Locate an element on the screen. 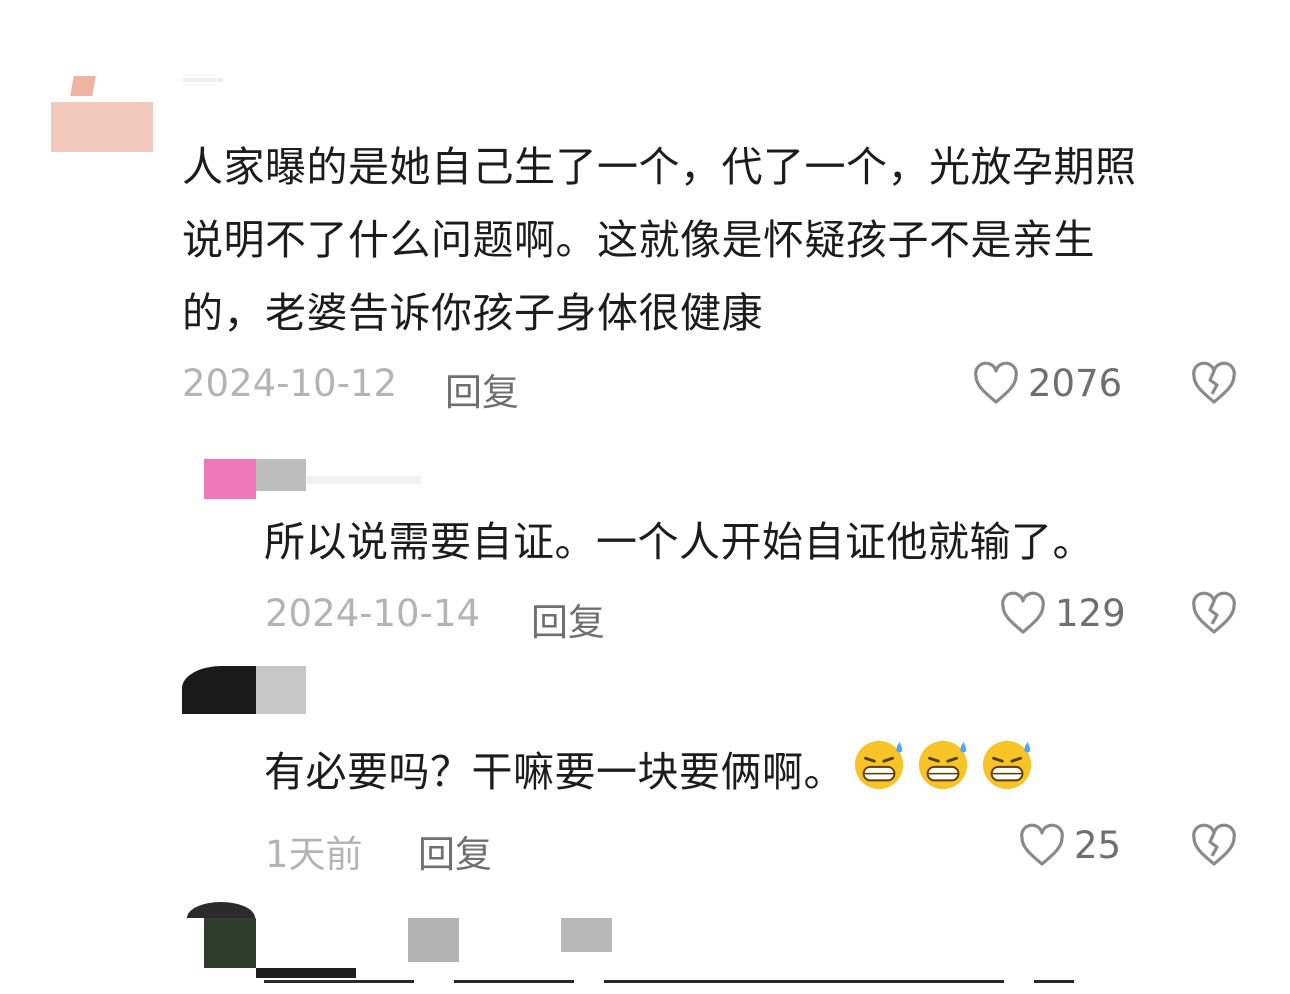 This screenshot has width=1290, height=994. comment-date: 2024-10-12 is located at coordinates (290, 383).